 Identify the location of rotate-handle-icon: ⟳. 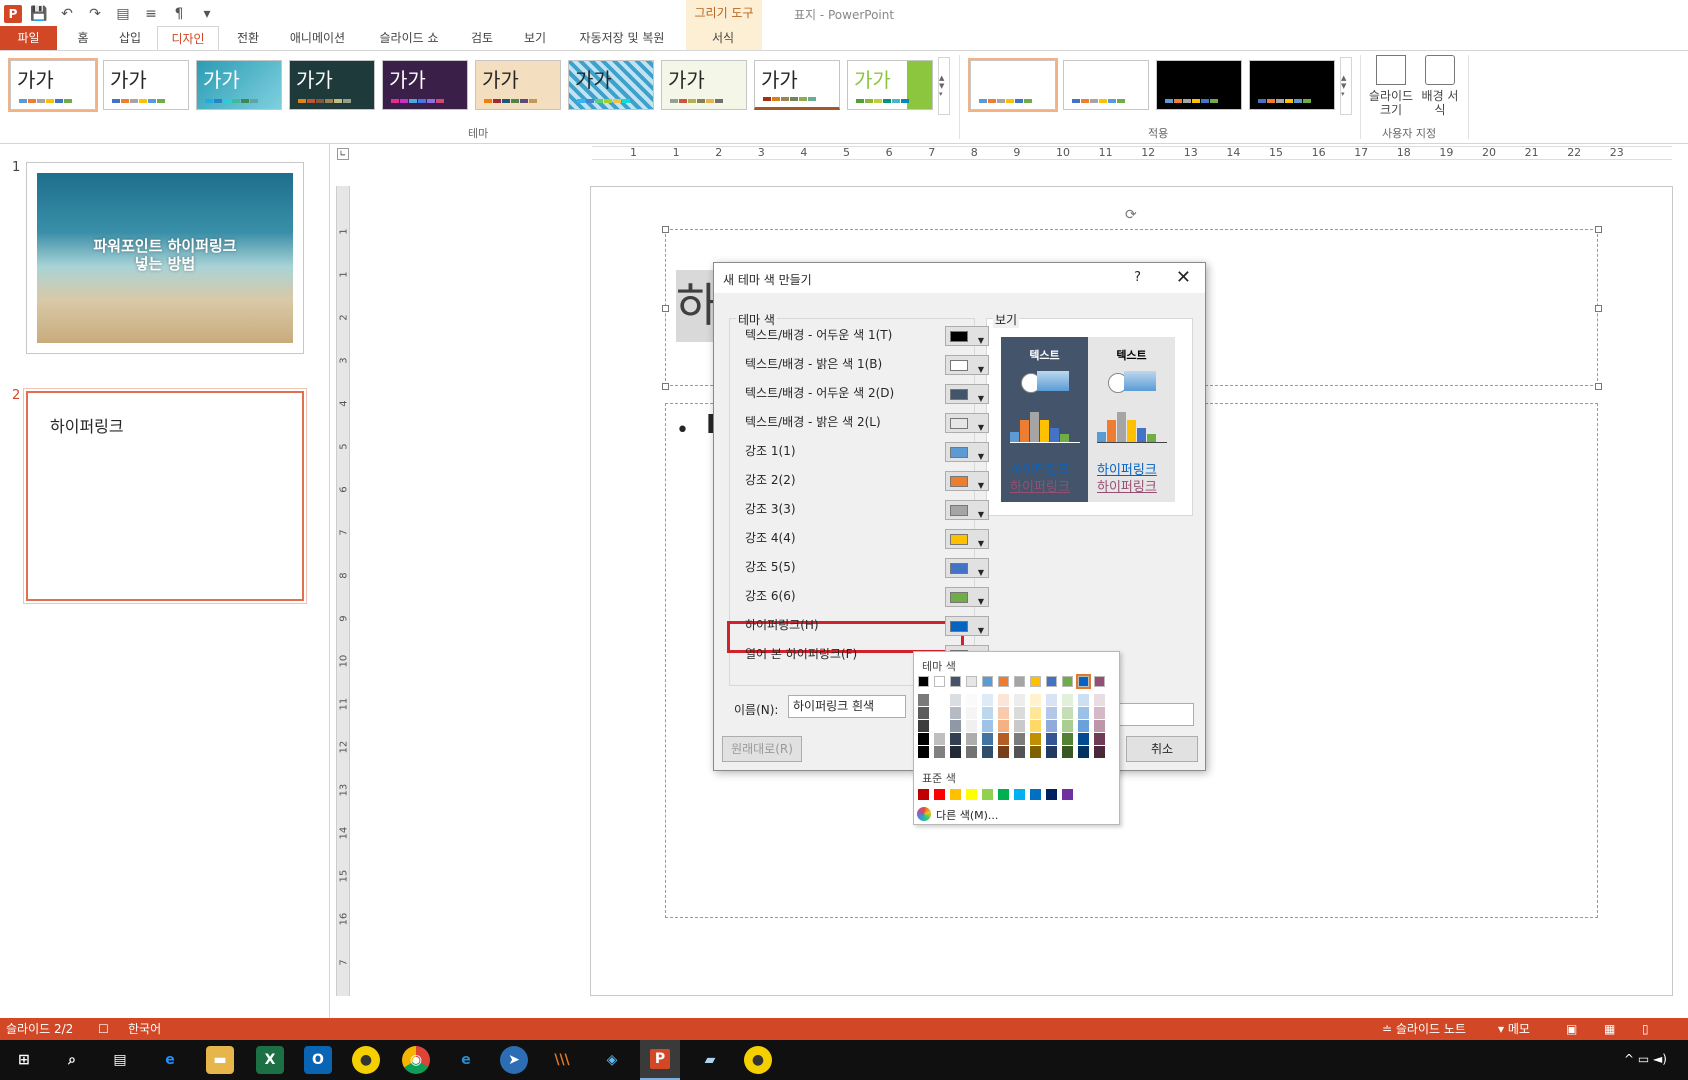
(1131, 215).